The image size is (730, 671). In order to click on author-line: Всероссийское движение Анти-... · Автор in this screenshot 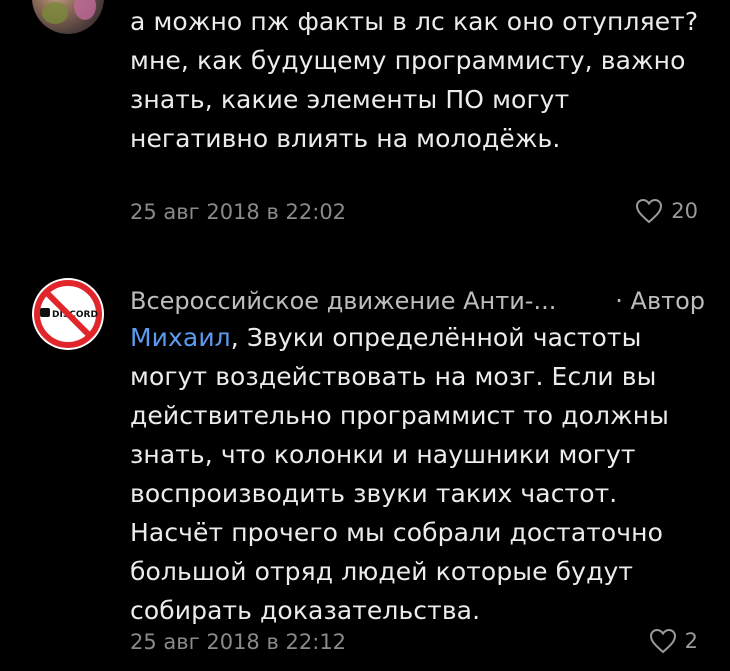, I will do `click(417, 301)`.